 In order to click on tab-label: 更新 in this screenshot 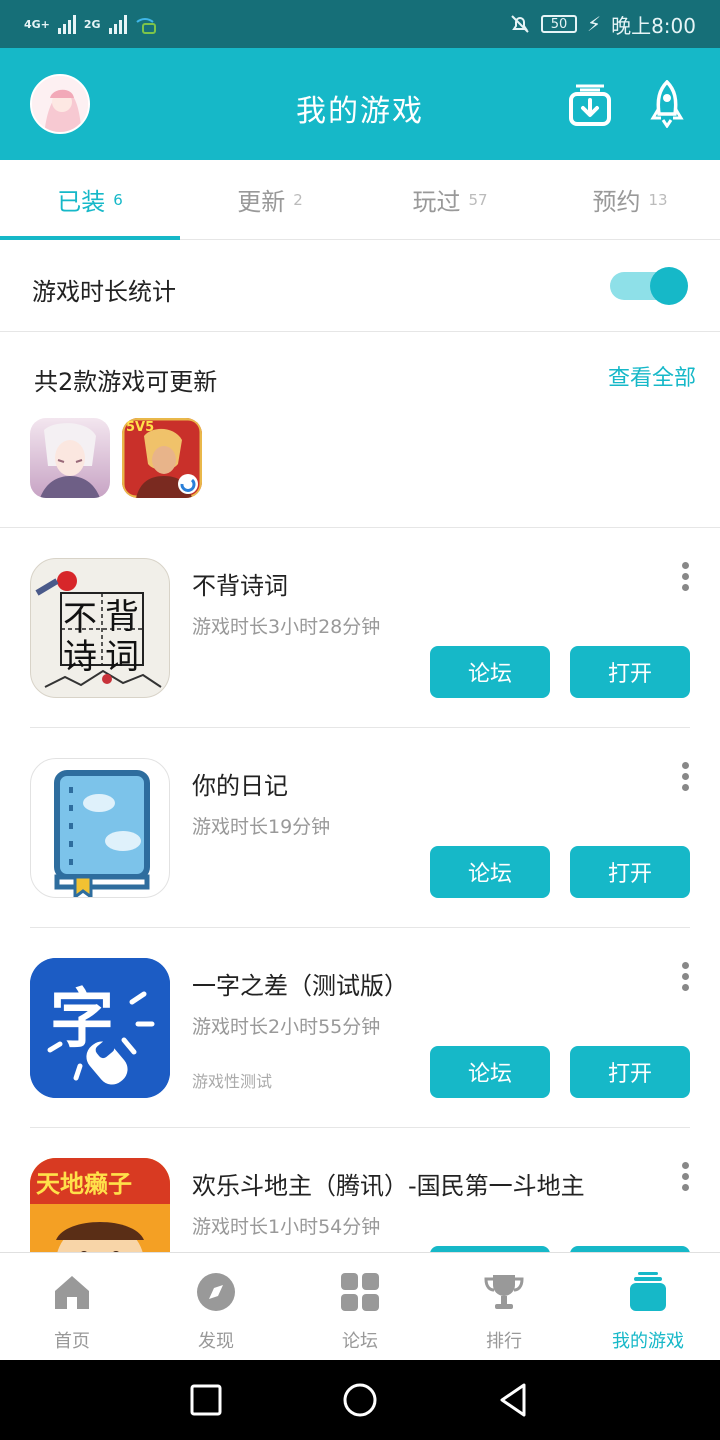, I will do `click(261, 202)`.